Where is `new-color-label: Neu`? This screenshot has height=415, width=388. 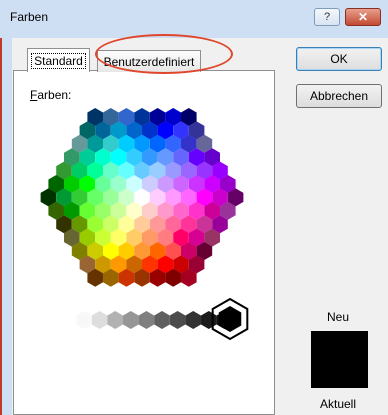 new-color-label: Neu is located at coordinates (338, 317).